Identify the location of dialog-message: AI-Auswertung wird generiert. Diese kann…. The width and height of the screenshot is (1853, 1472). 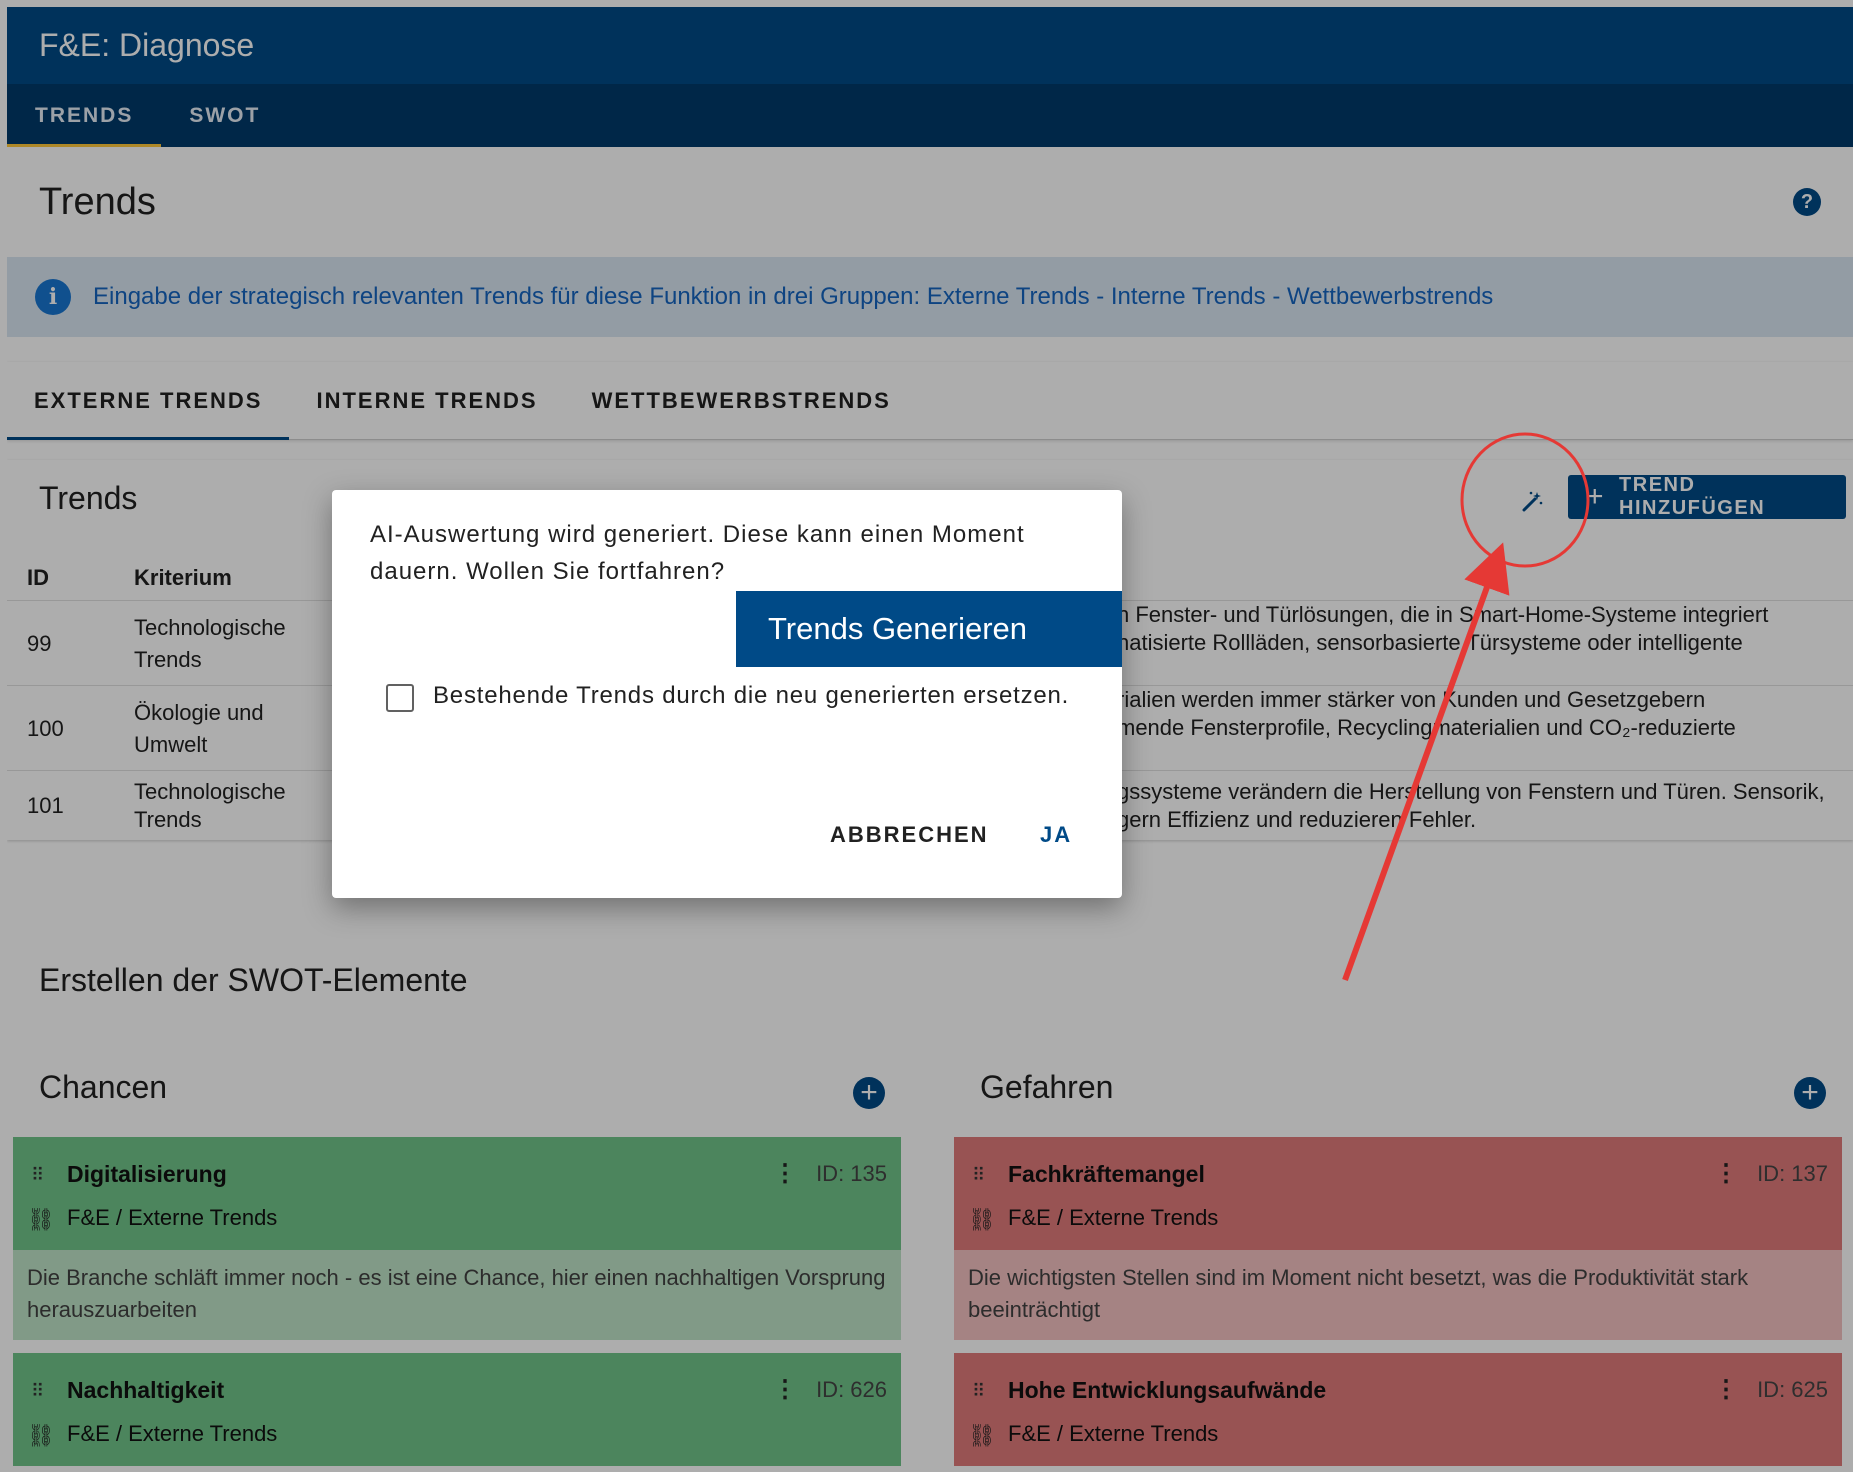
(697, 553).